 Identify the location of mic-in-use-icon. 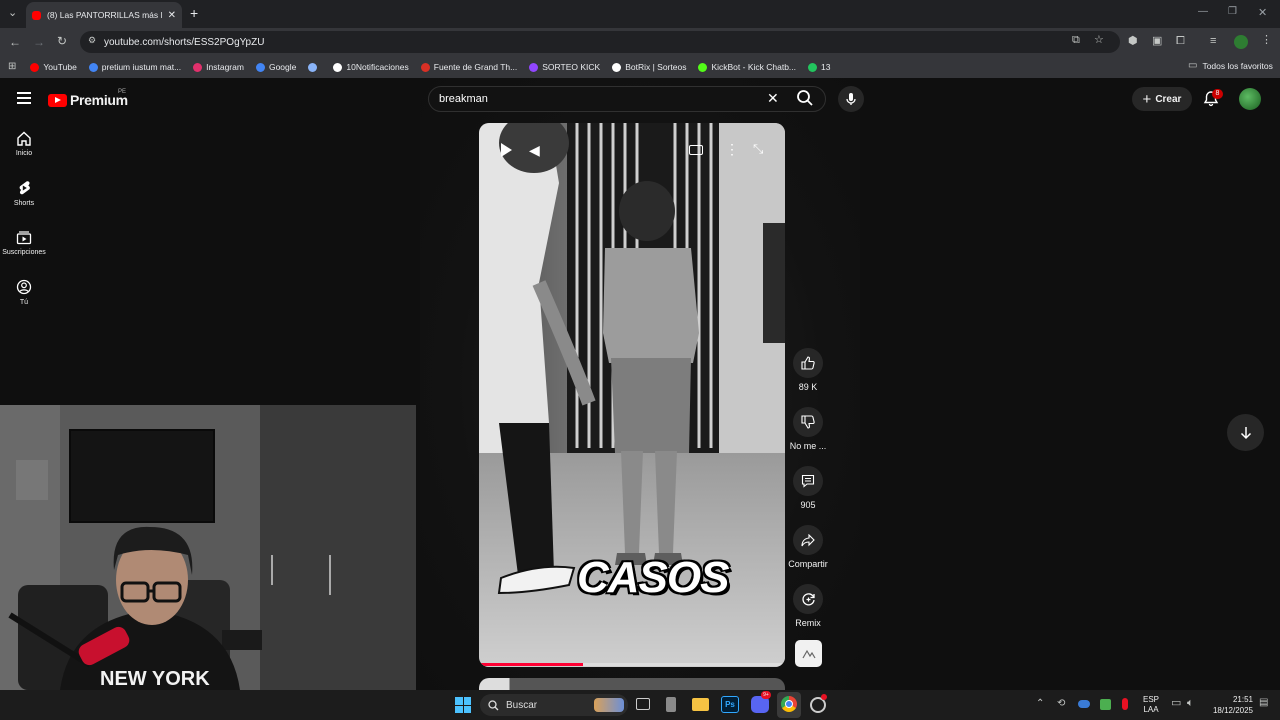
(1125, 704).